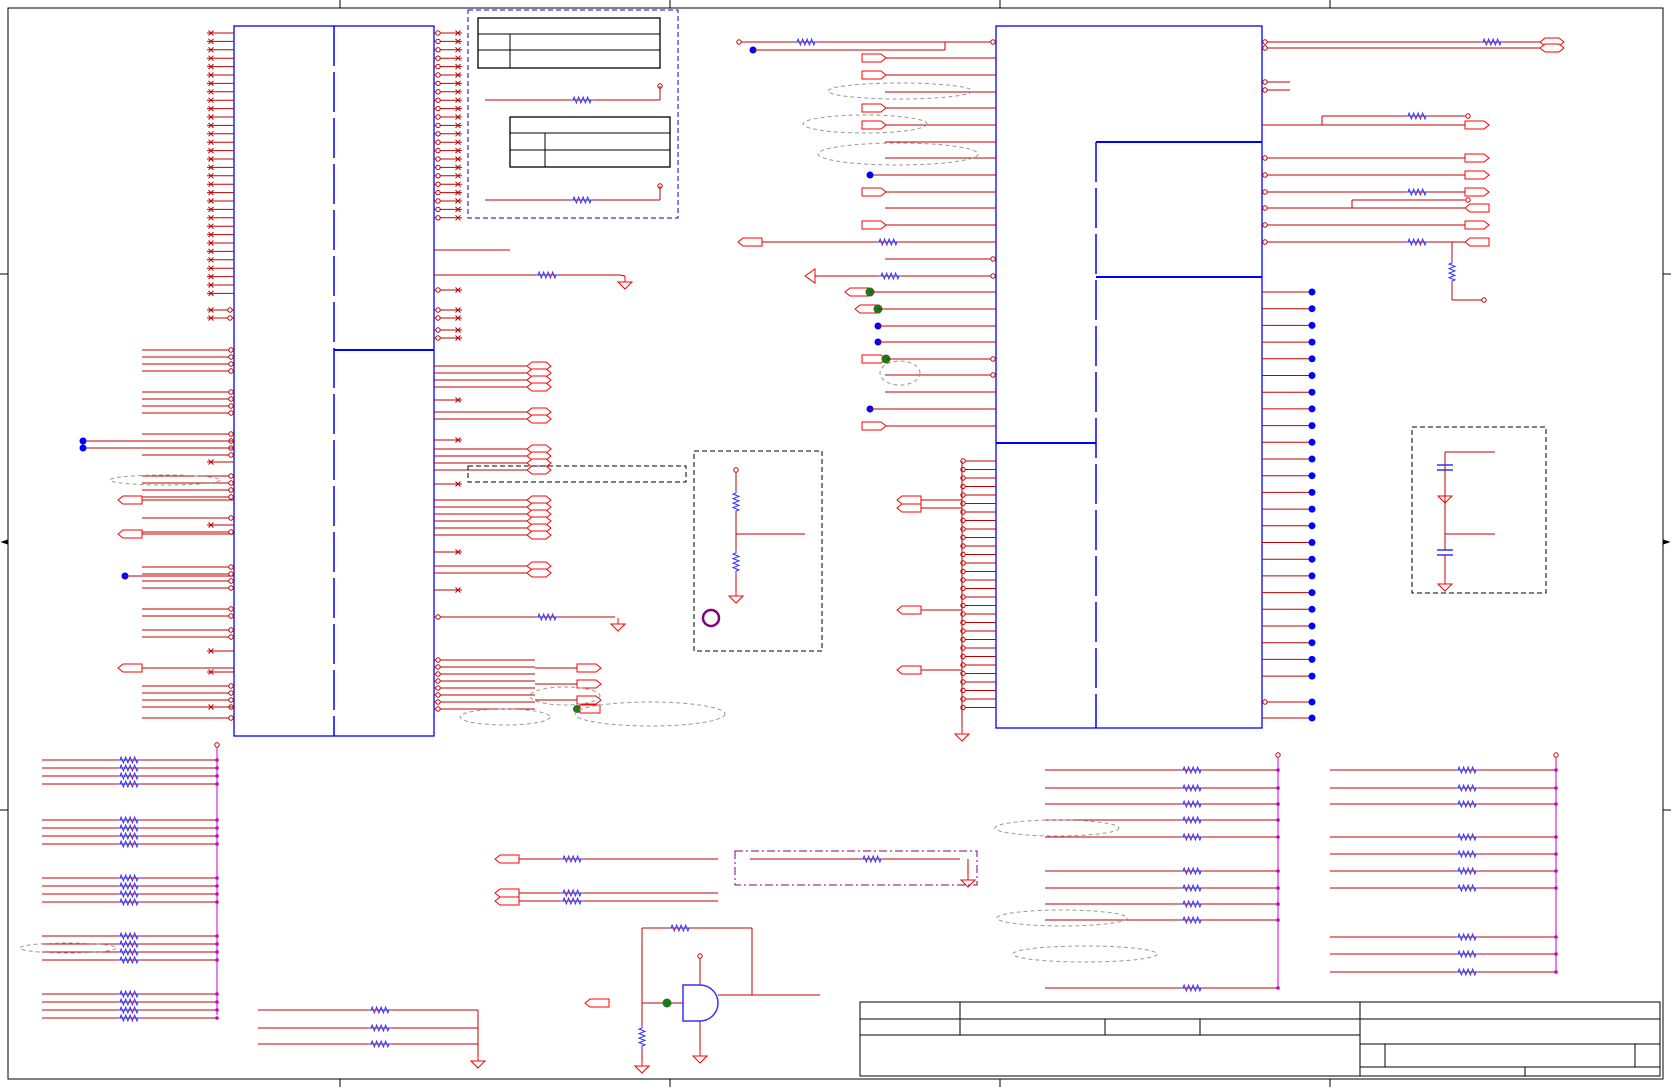 Image resolution: width=1671 pixels, height=1087 pixels. What do you see at coordinates (590, 142) in the screenshot?
I see `option-table` at bounding box center [590, 142].